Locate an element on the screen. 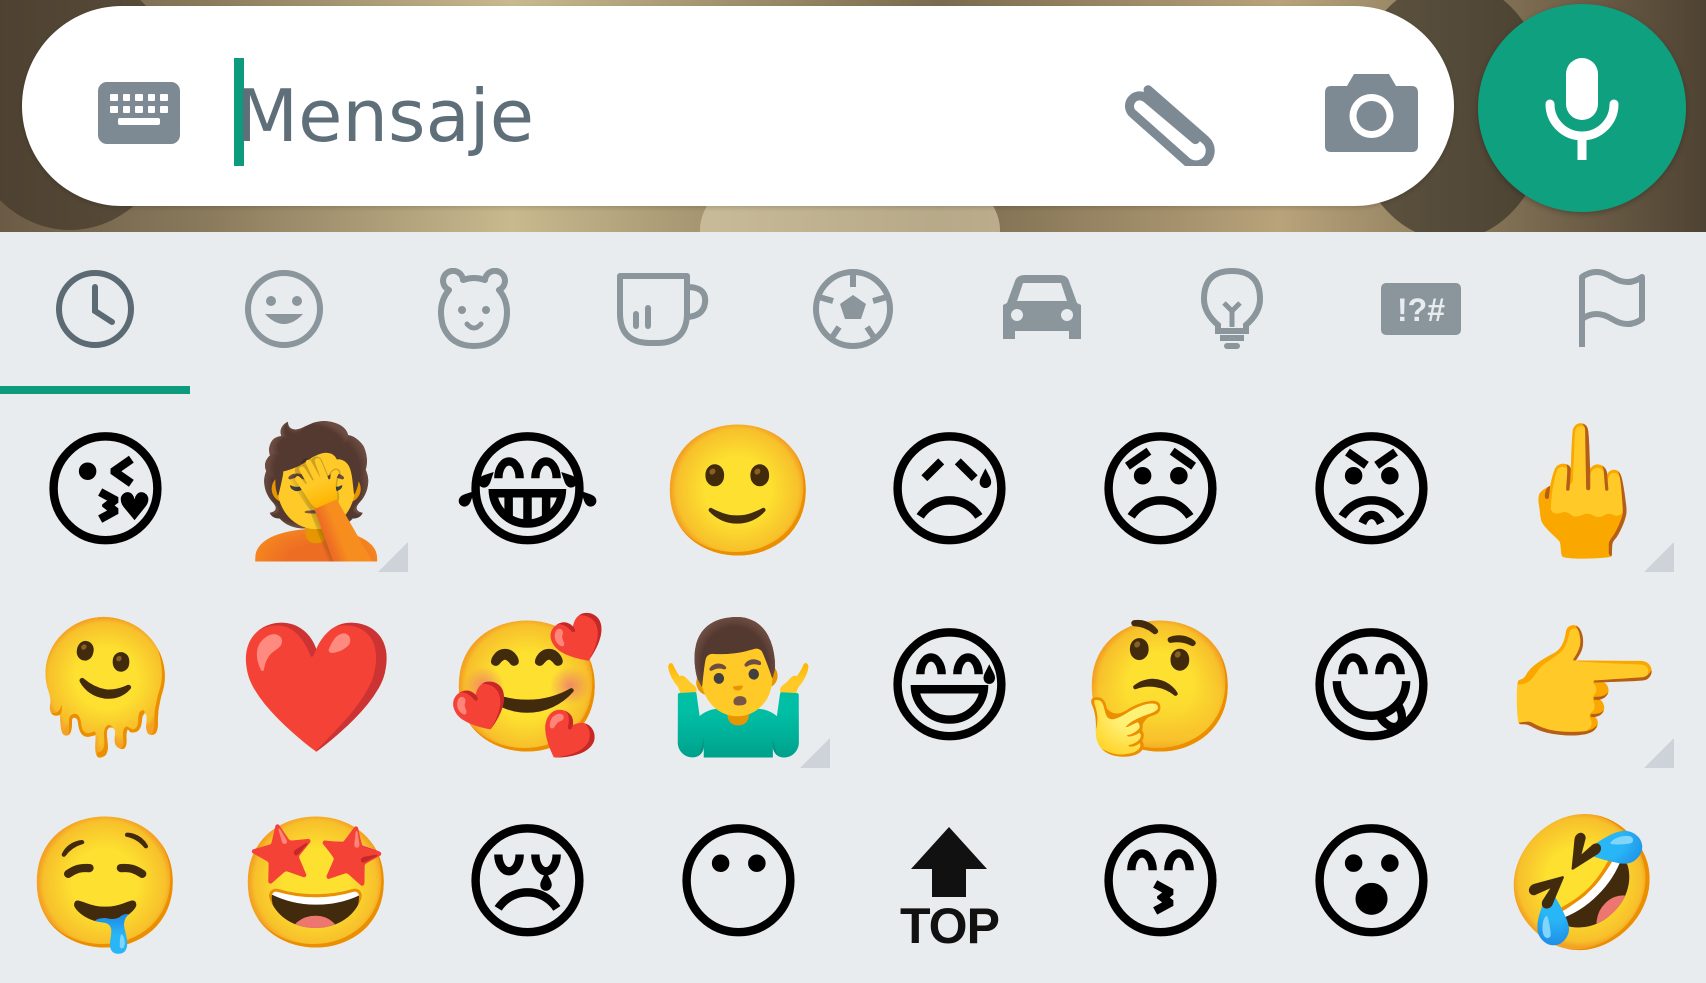 The image size is (1706, 983). emoji-sad-but-relieved-face: 😥 is located at coordinates (949, 492).